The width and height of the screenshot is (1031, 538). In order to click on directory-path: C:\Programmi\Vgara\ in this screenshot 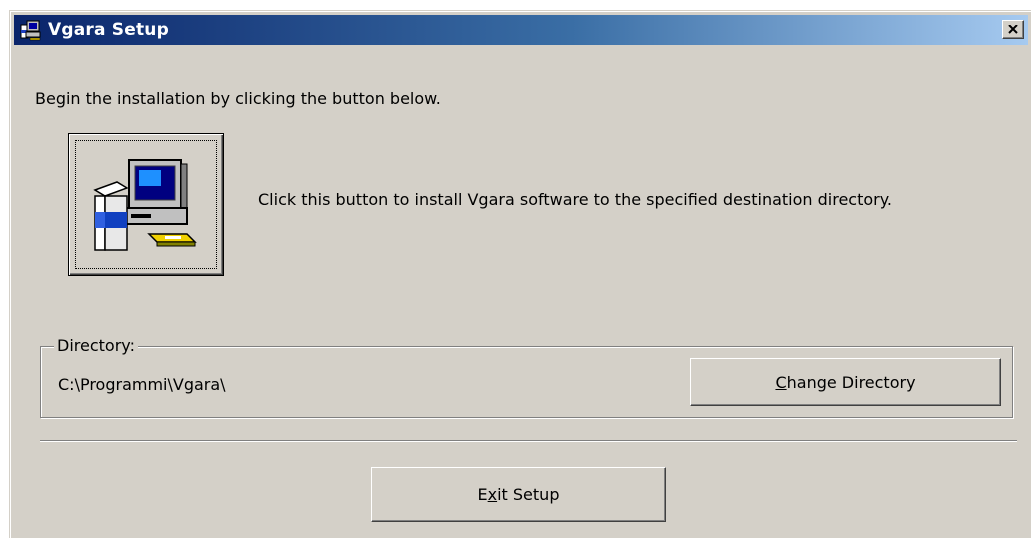, I will do `click(142, 384)`.